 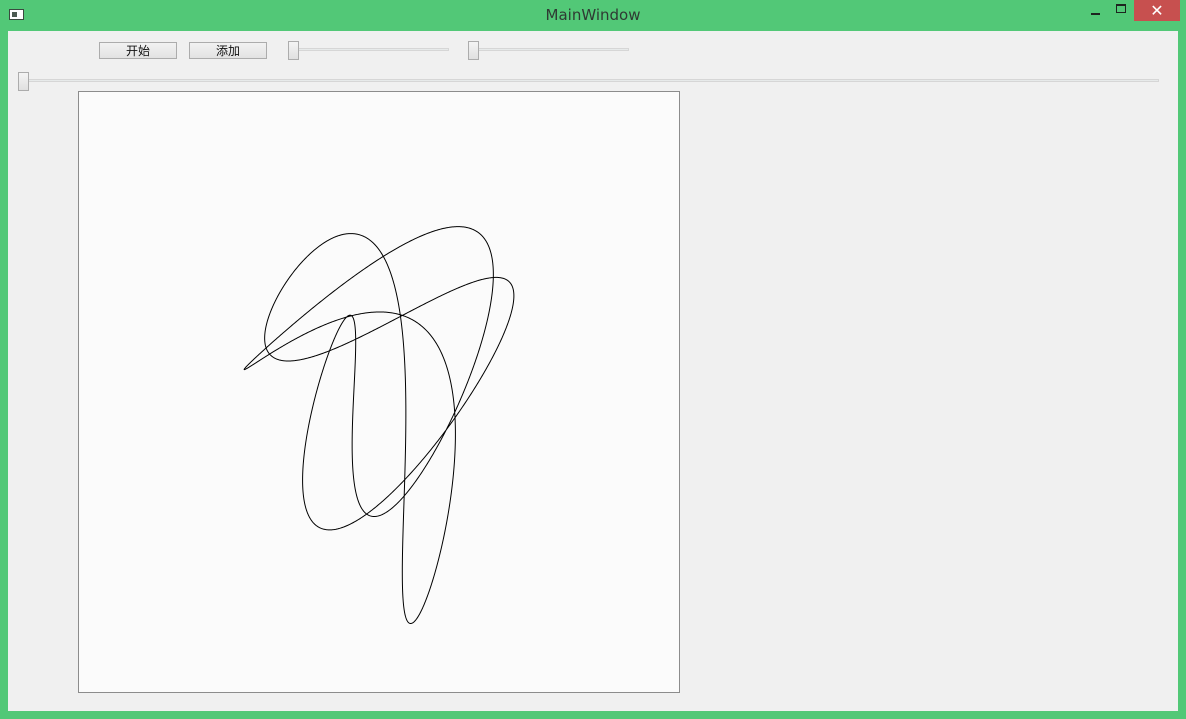 What do you see at coordinates (23, 81) in the screenshot?
I see `timeline-slider-handle` at bounding box center [23, 81].